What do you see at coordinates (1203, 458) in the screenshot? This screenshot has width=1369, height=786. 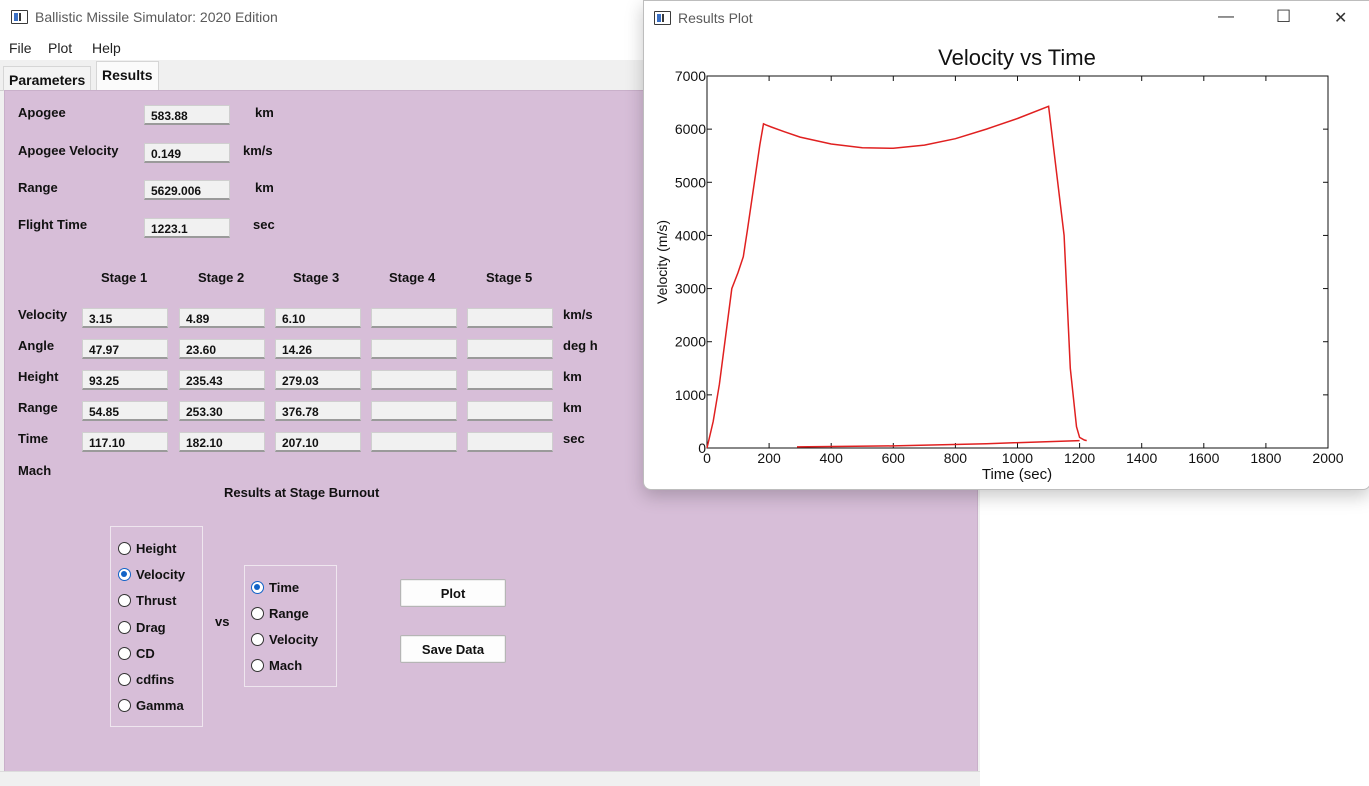 I see `x-tick-label: 1600` at bounding box center [1203, 458].